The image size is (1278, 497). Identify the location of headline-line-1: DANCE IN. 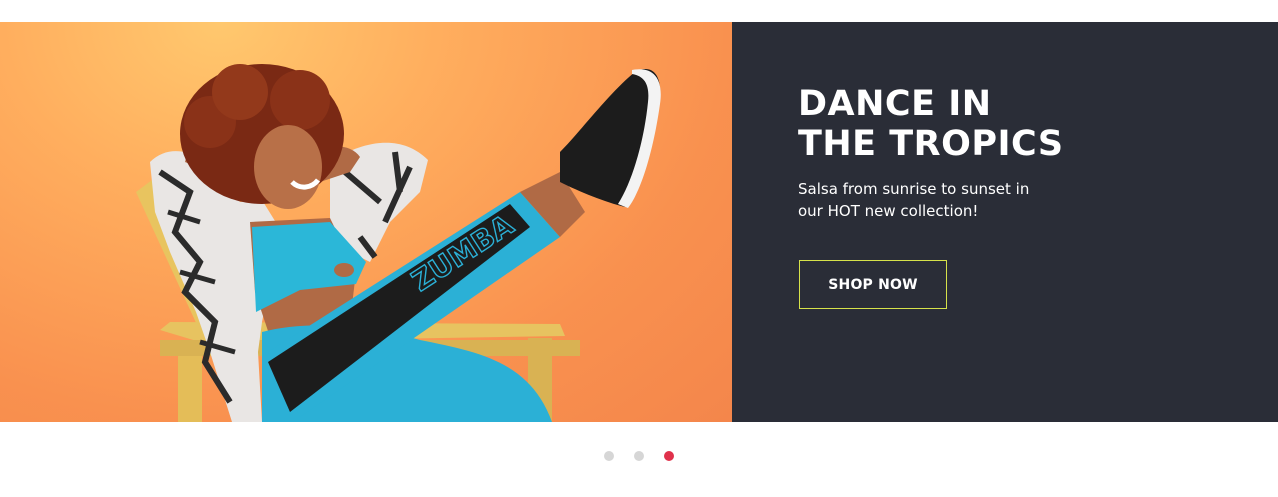
(895, 104).